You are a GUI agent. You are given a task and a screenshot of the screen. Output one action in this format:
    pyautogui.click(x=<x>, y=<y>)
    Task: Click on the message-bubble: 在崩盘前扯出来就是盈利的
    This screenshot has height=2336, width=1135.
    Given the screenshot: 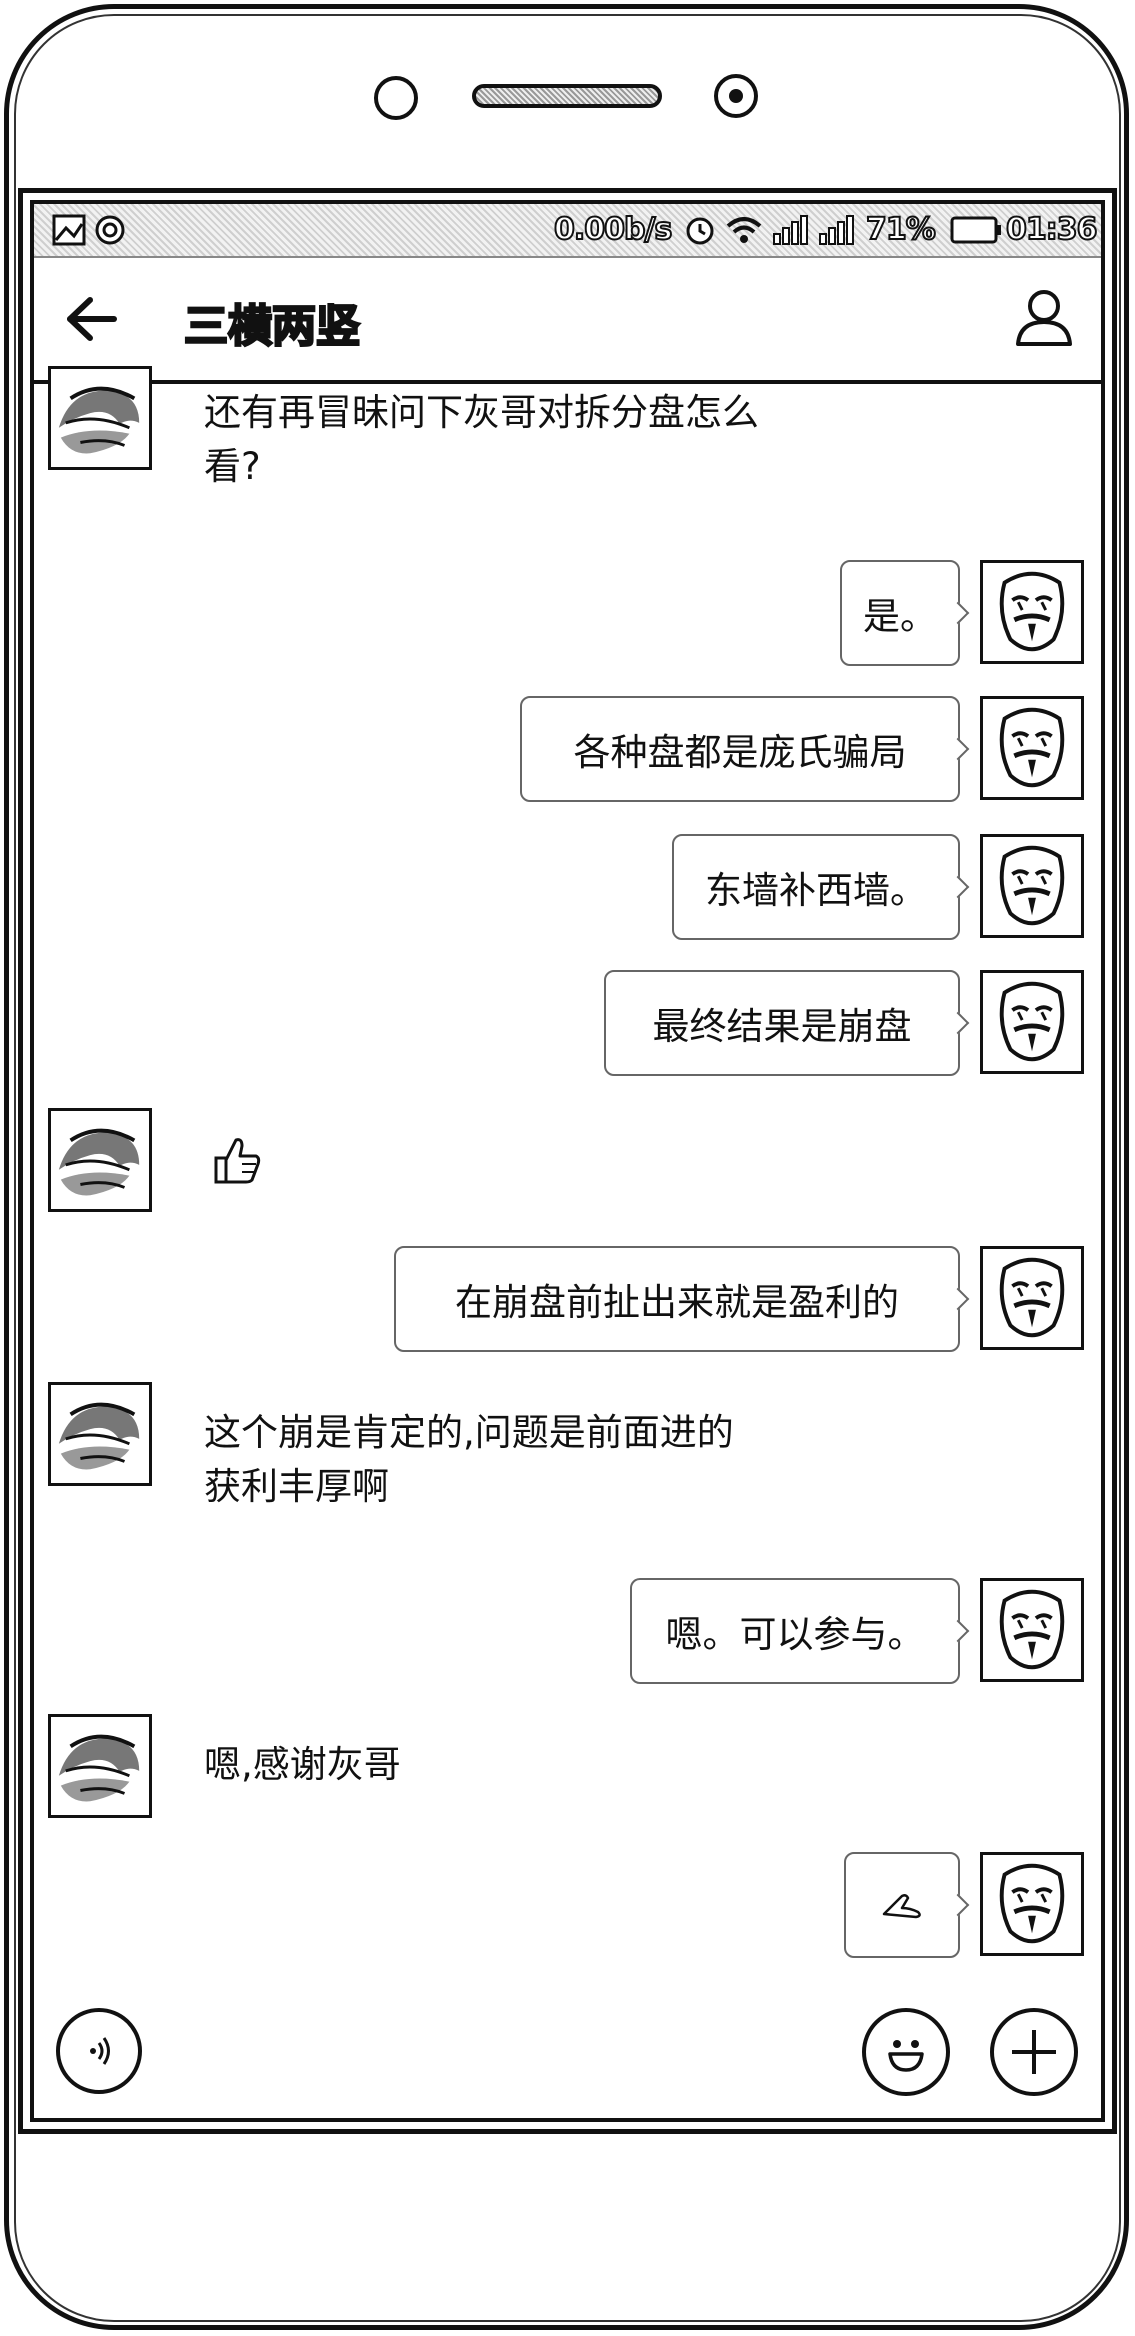 What is the action you would take?
    pyautogui.click(x=677, y=1299)
    